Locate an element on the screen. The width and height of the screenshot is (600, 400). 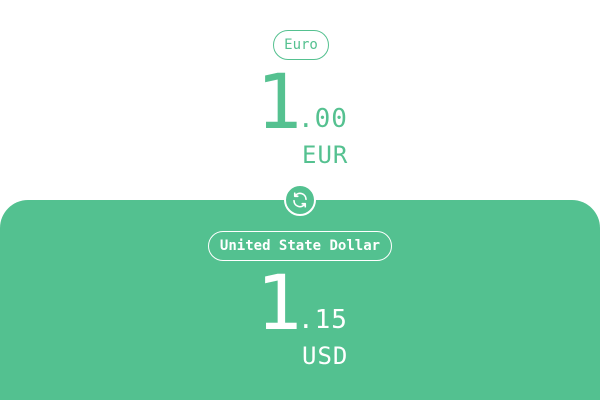
from-amount-decimals: .00 is located at coordinates (323, 119).